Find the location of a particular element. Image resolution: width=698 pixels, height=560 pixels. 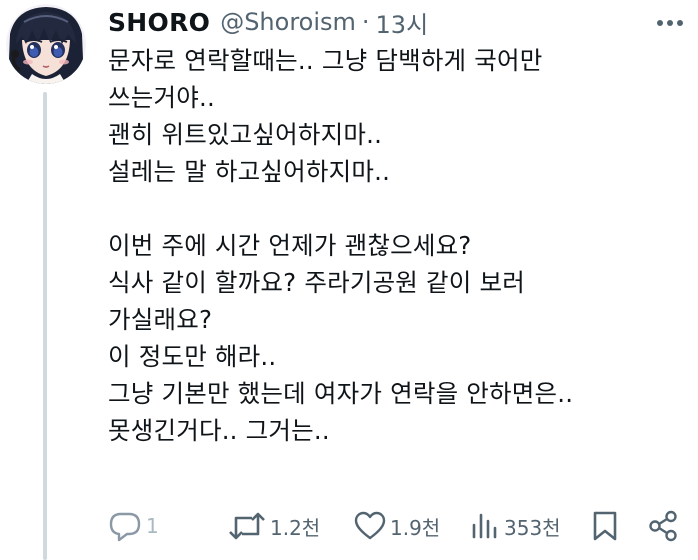

user-handle: @Shoroism is located at coordinates (288, 22).